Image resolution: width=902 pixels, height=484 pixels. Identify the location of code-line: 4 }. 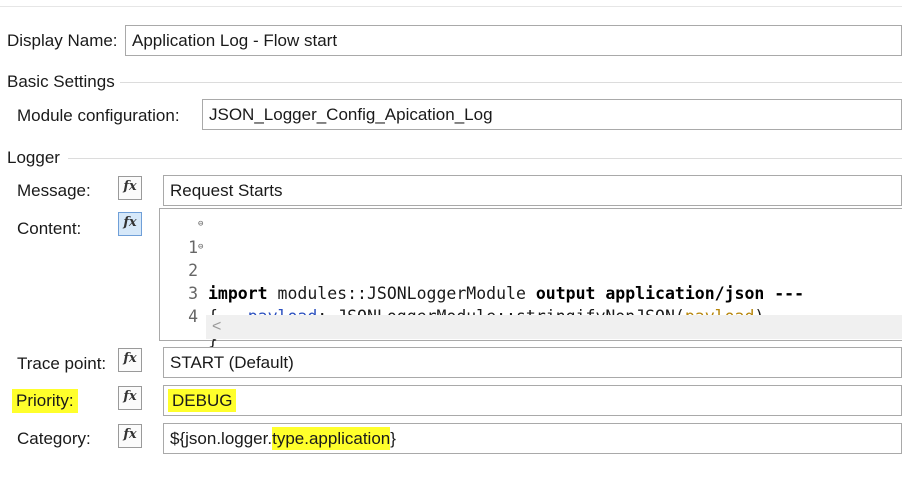
(531, 315).